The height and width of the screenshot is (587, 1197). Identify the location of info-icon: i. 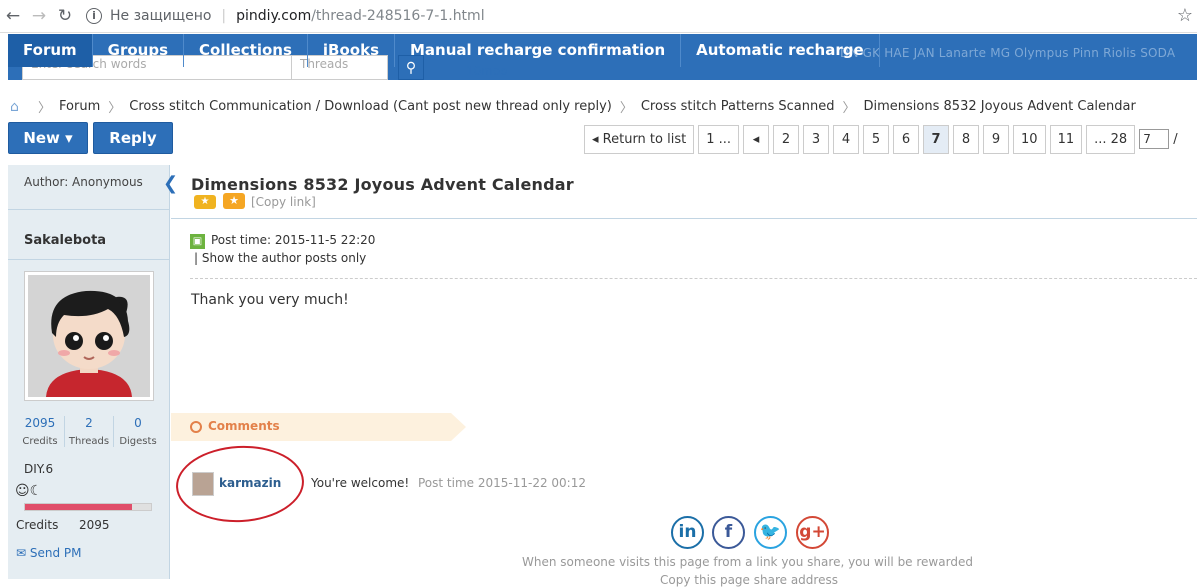
(94, 16).